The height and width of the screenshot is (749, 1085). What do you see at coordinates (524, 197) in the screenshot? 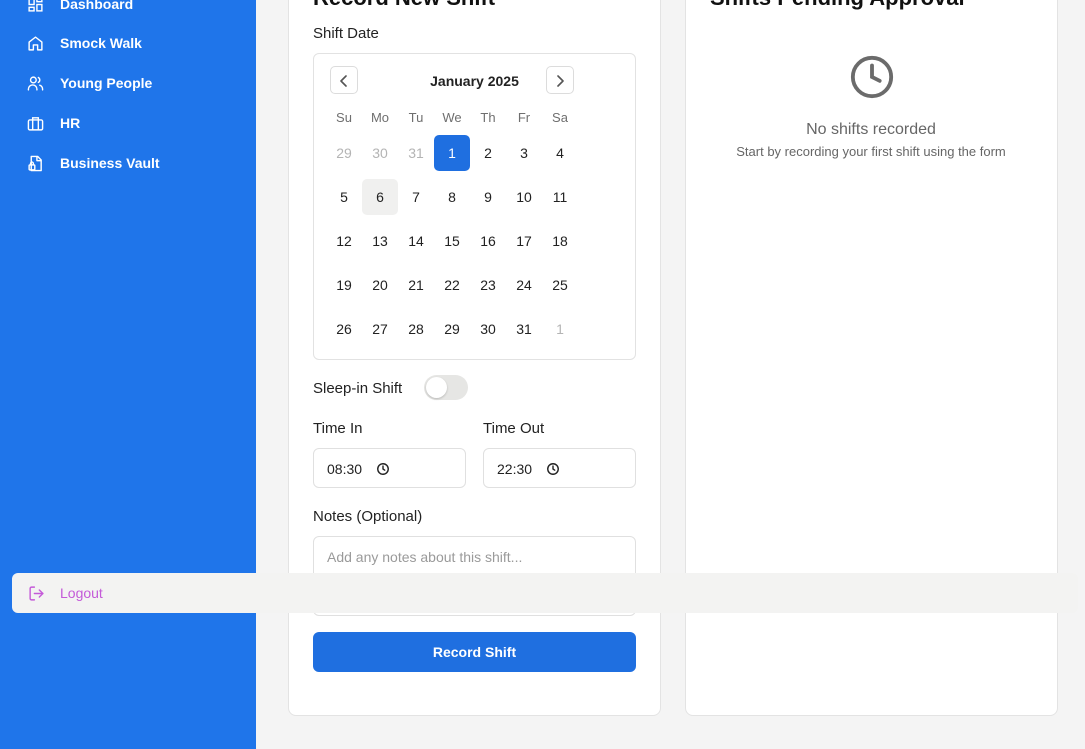
I see `calendar-day: 10` at bounding box center [524, 197].